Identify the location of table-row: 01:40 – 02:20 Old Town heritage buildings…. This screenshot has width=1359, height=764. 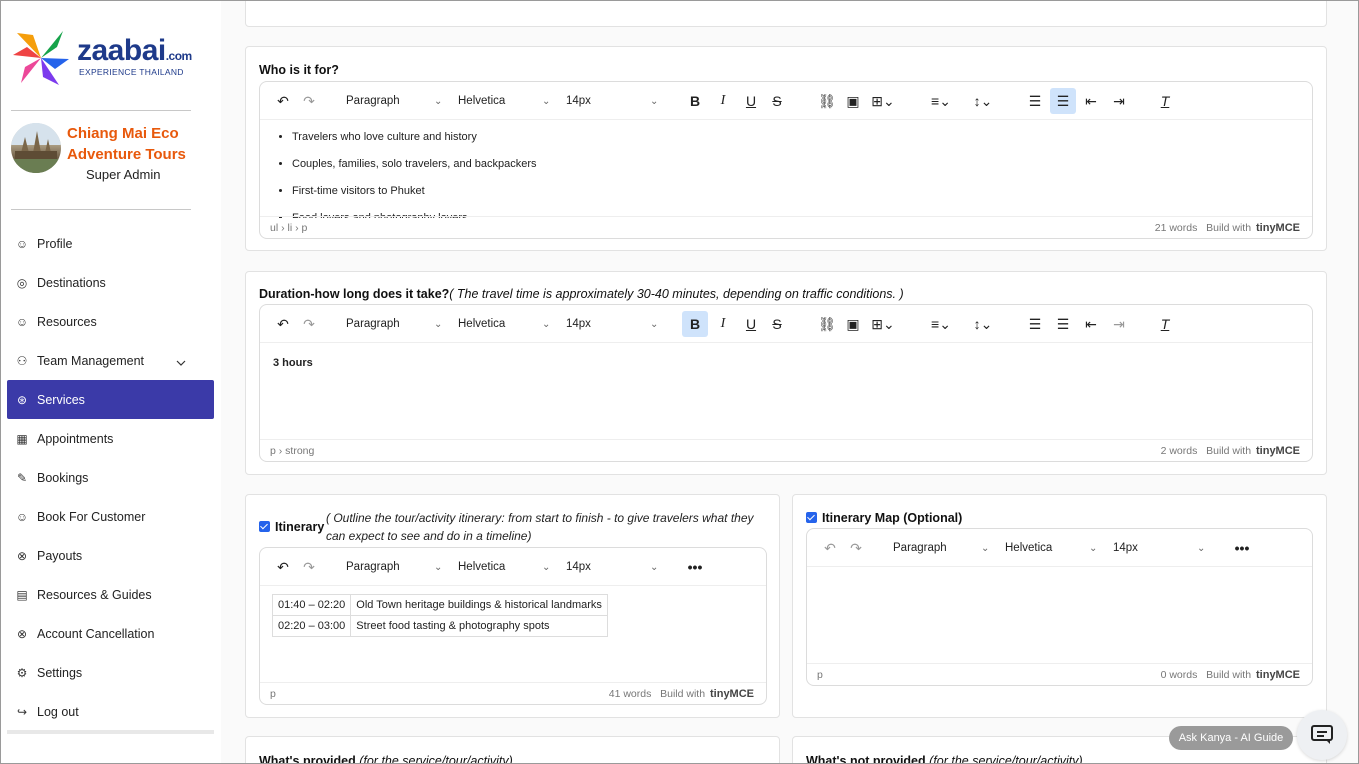
(439, 605).